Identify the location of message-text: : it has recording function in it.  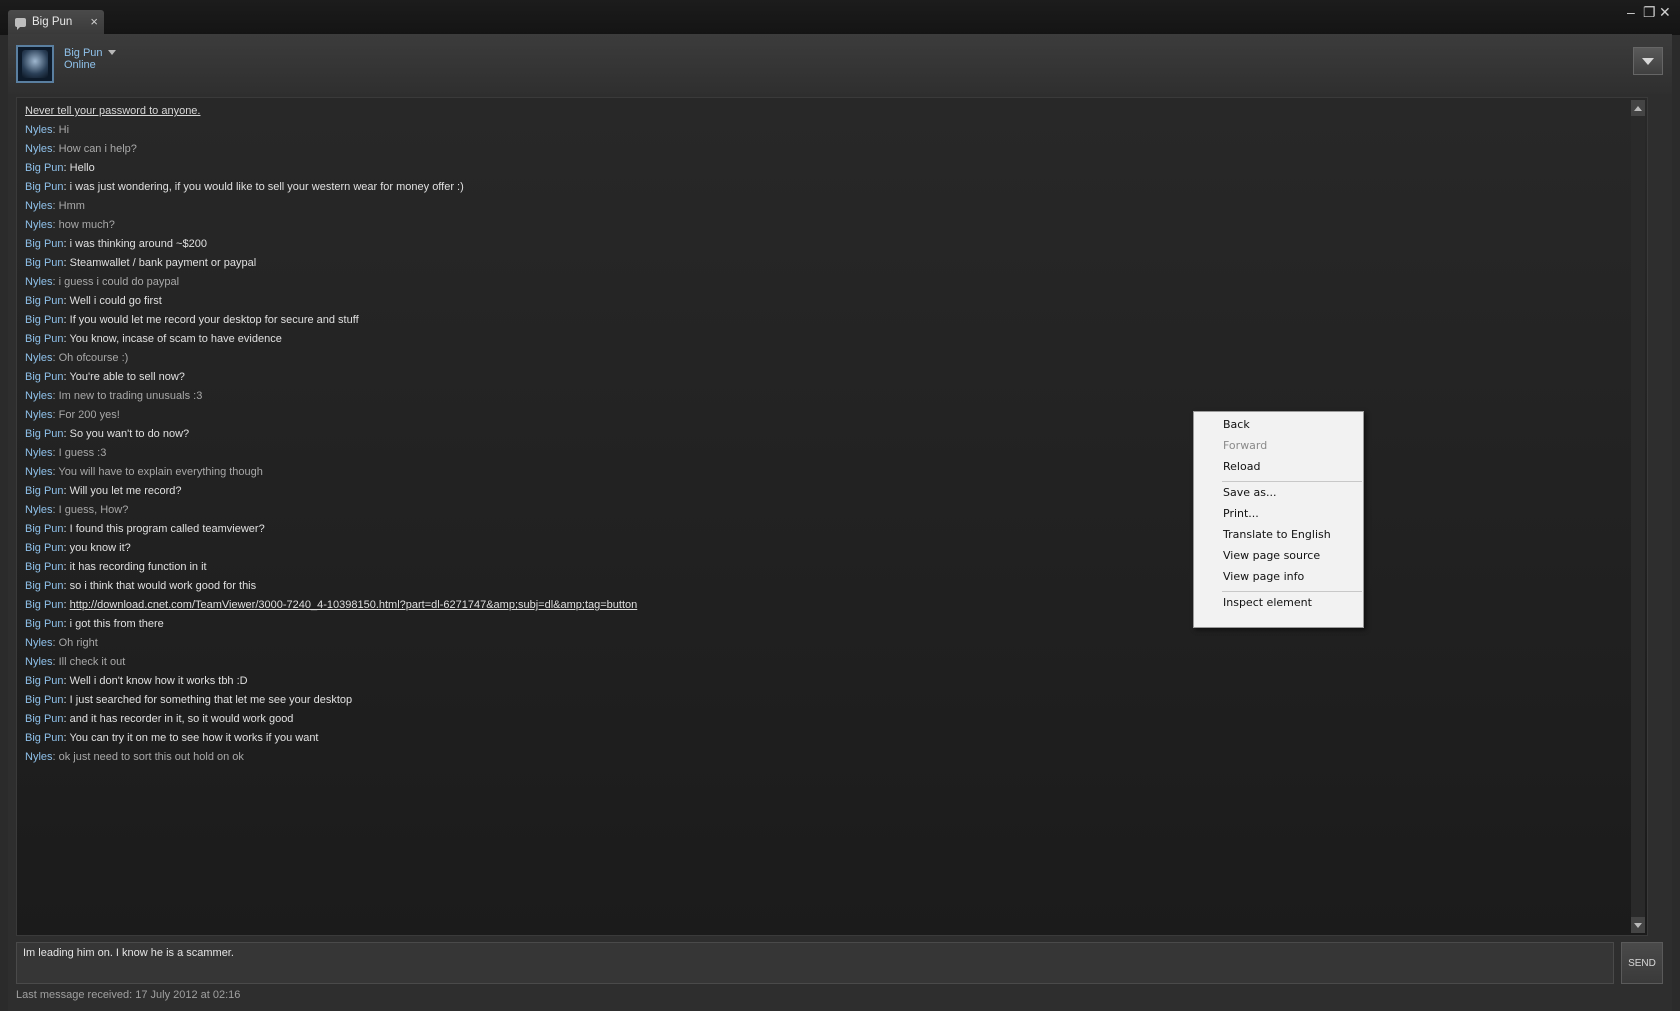
(135, 567).